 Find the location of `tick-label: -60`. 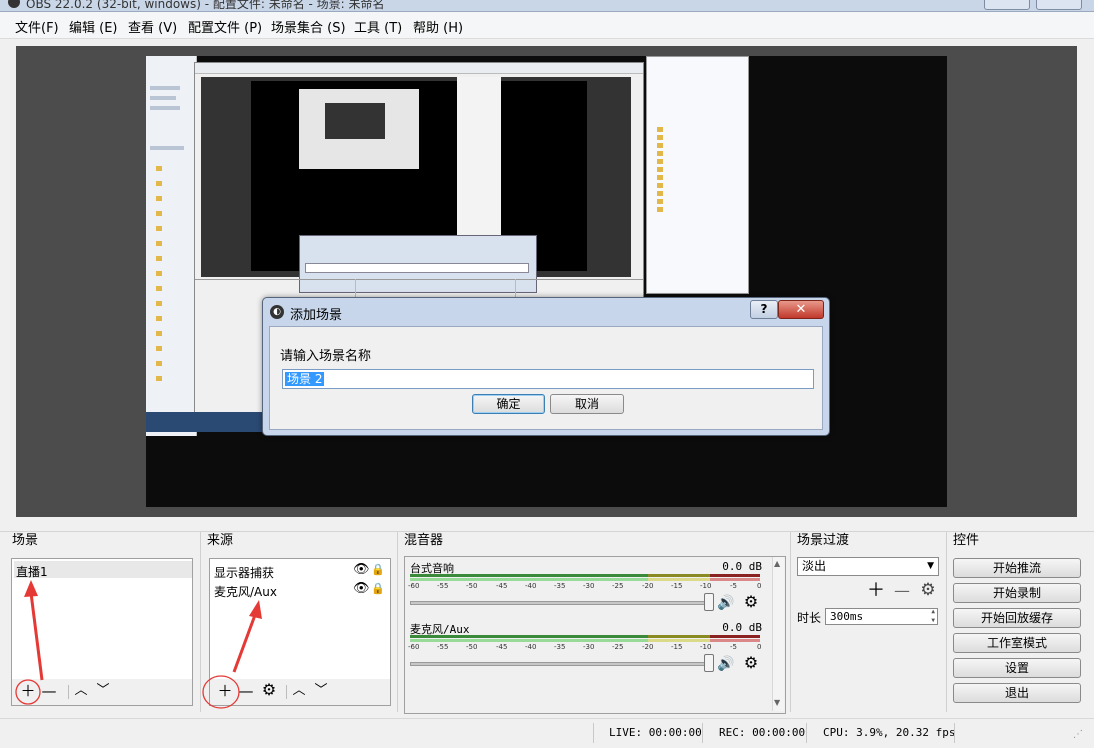

tick-label: -60 is located at coordinates (414, 647).